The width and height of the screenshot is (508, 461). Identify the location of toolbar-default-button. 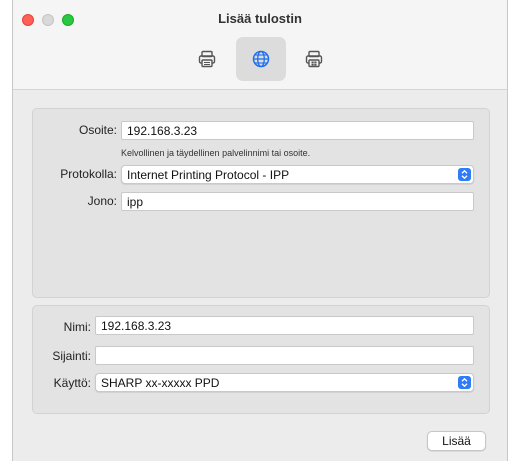
(207, 59).